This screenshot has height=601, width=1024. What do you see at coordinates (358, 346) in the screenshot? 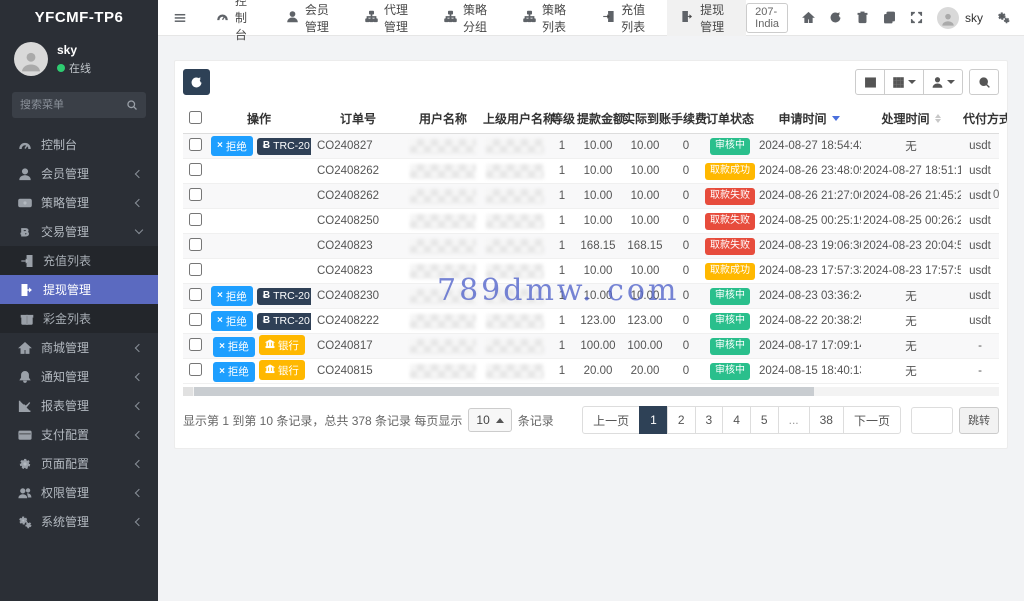
I see `order-no-cell: CO240817` at bounding box center [358, 346].